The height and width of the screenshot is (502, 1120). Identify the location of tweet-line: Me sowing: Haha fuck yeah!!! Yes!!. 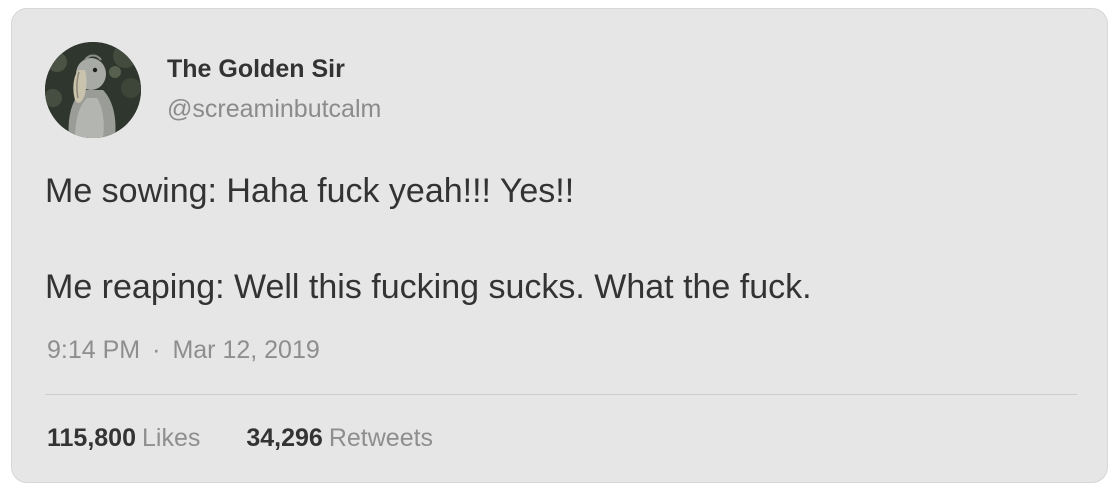
(310, 191).